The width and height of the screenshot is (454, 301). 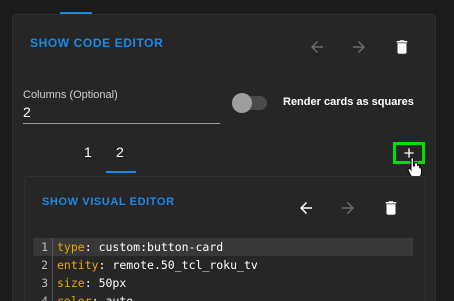 What do you see at coordinates (223, 296) in the screenshot?
I see `code-line: 4 color: auto` at bounding box center [223, 296].